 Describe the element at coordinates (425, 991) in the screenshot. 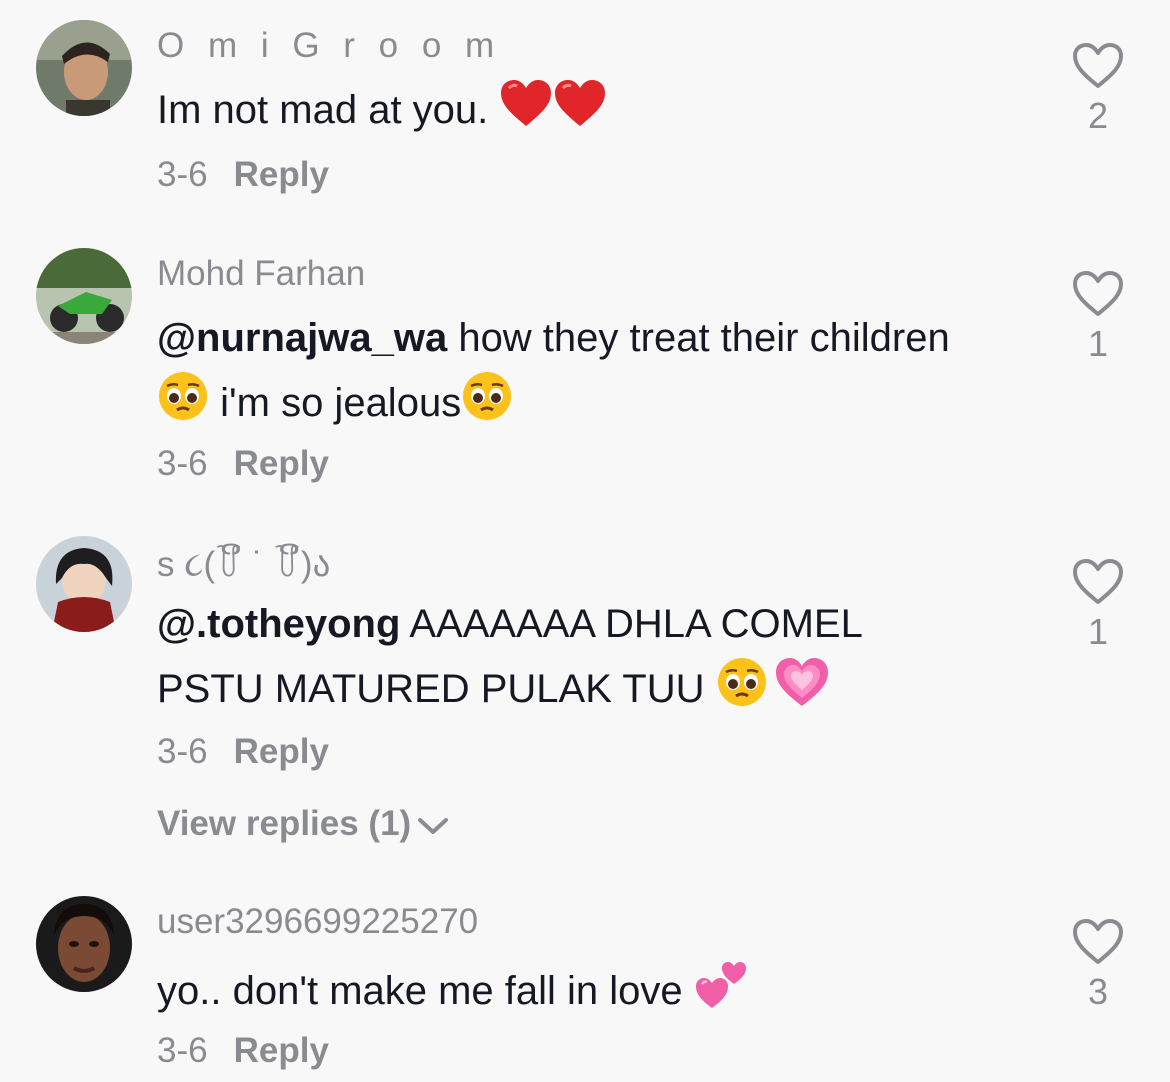

I see `comment-text-content: yo.. don't make me fall in love` at that location.